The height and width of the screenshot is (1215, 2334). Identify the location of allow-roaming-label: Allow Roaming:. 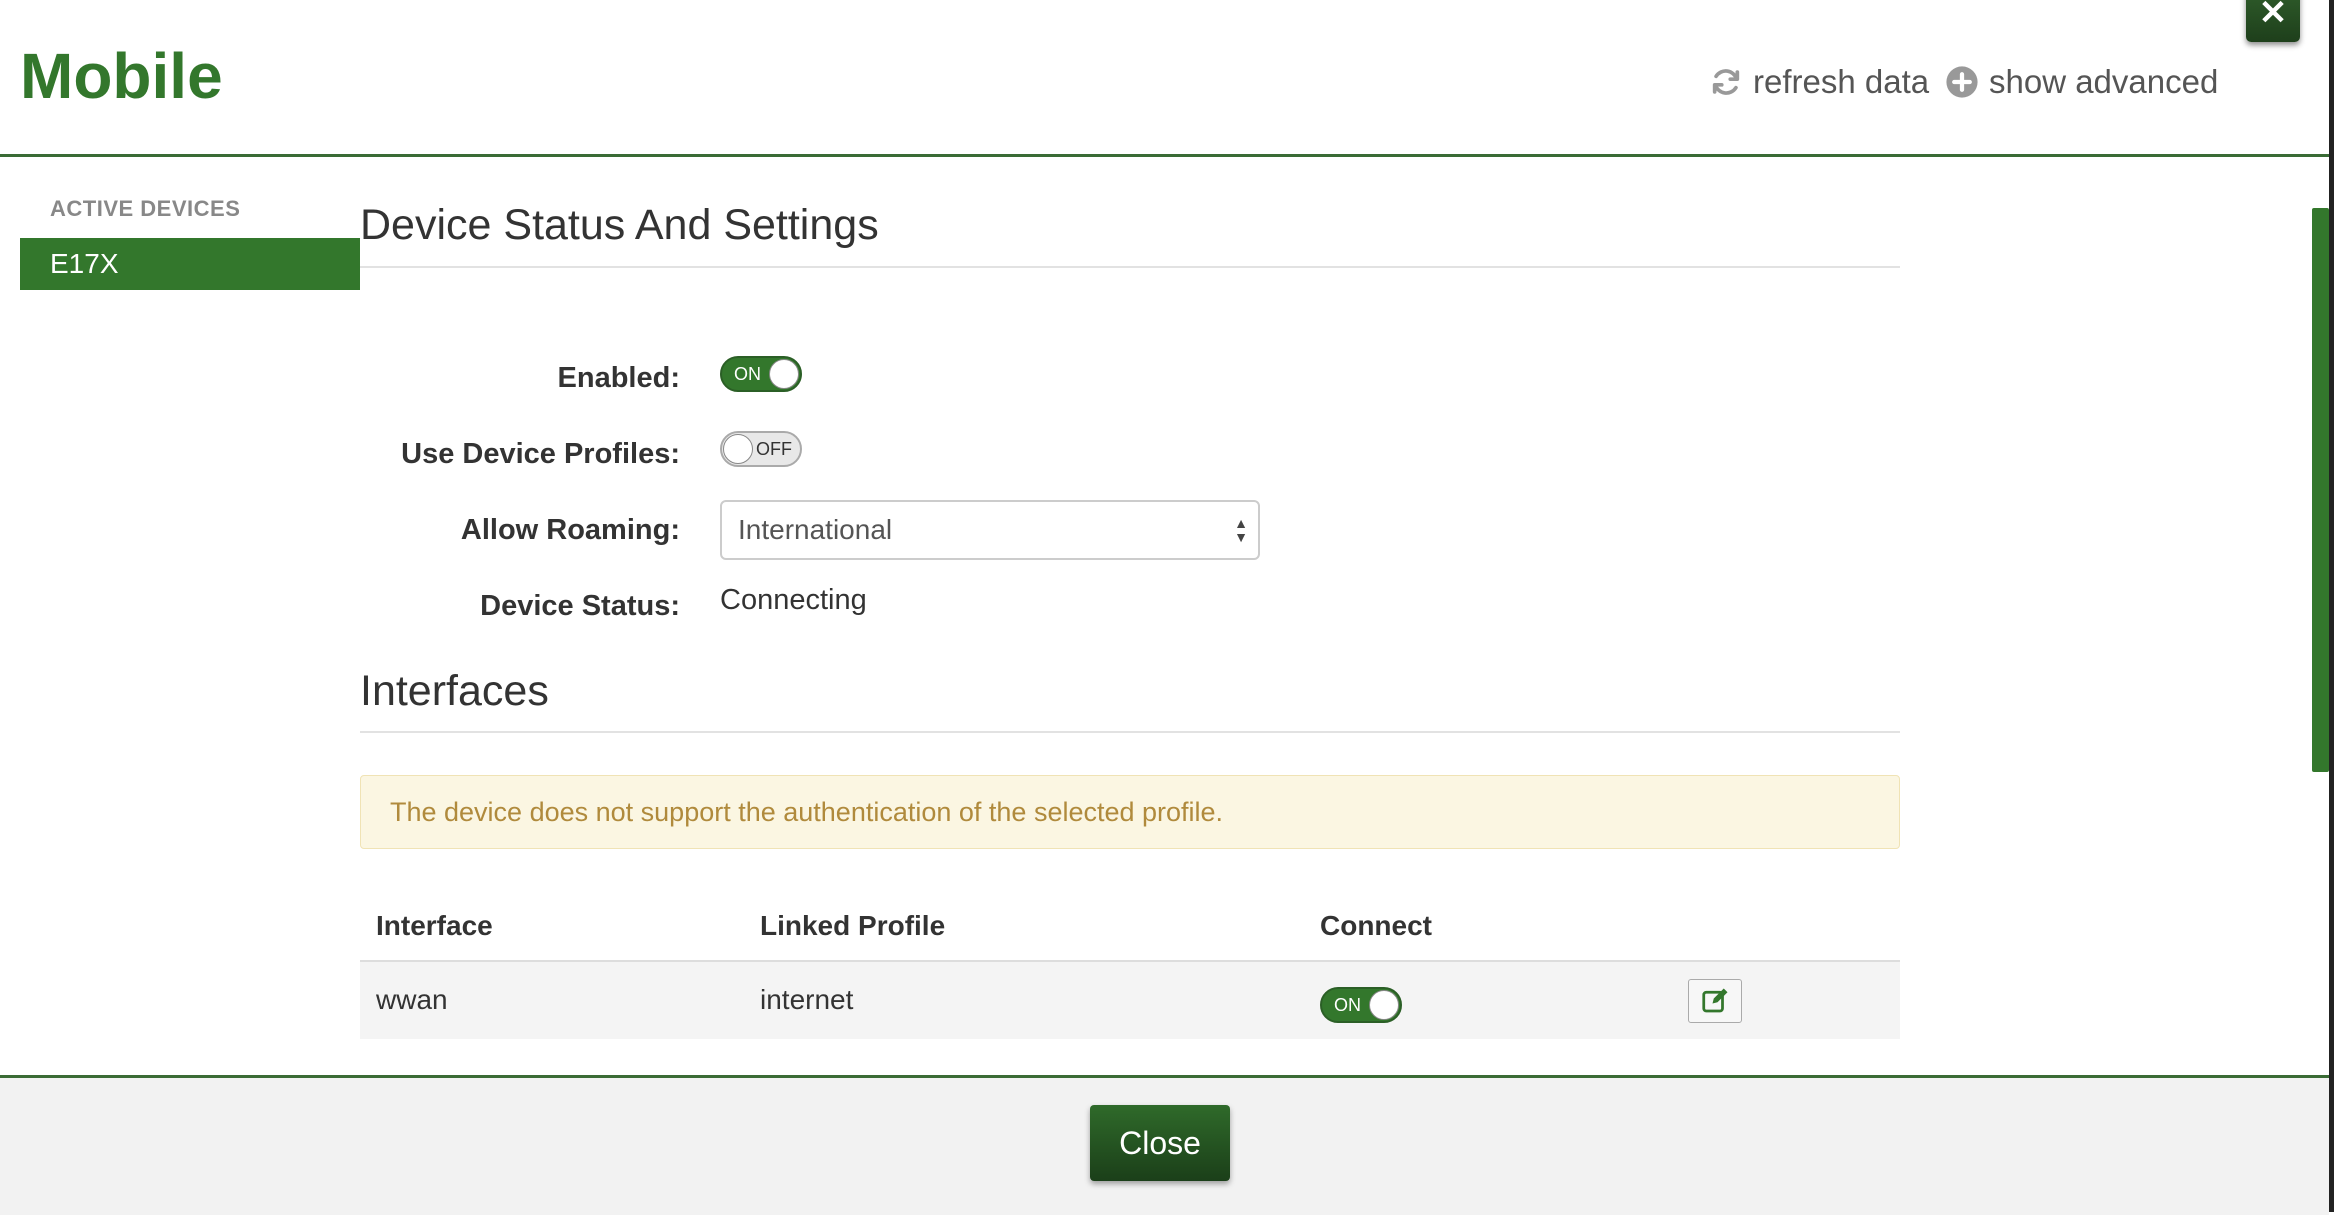
(570, 530).